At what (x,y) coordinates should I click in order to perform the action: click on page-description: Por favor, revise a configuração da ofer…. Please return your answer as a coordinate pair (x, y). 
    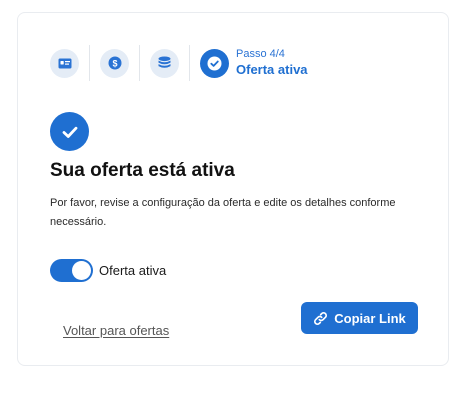
    Looking at the image, I should click on (223, 212).